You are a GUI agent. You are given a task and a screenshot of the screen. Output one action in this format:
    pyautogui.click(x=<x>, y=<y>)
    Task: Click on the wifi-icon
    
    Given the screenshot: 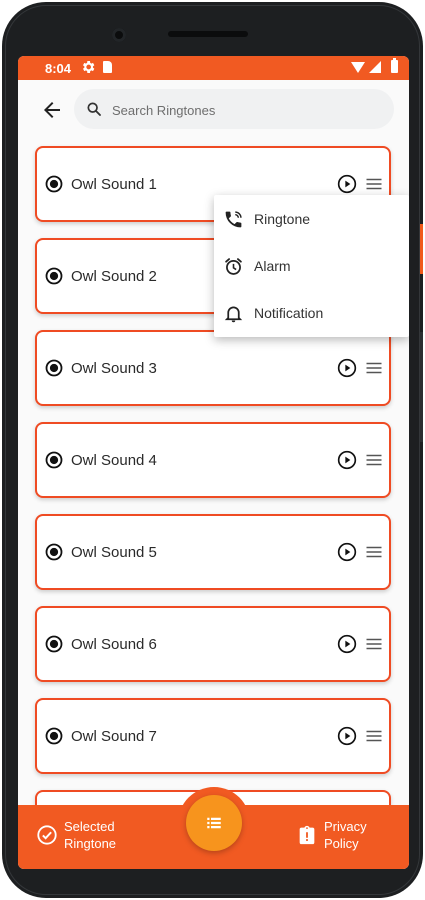 What is the action you would take?
    pyautogui.click(x=358, y=67)
    